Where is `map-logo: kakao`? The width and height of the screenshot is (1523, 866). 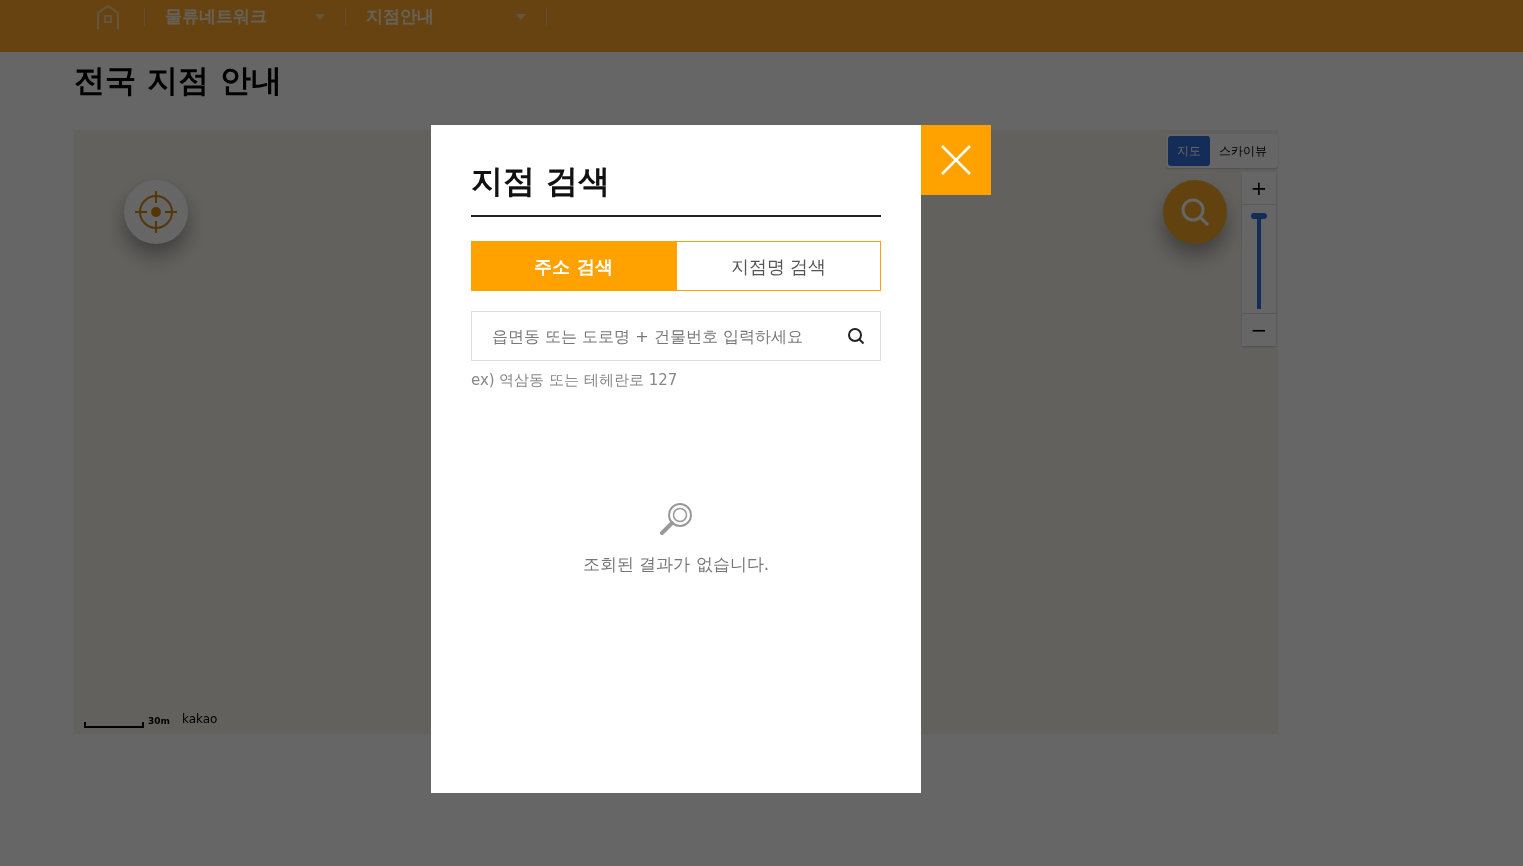 map-logo: kakao is located at coordinates (199, 719).